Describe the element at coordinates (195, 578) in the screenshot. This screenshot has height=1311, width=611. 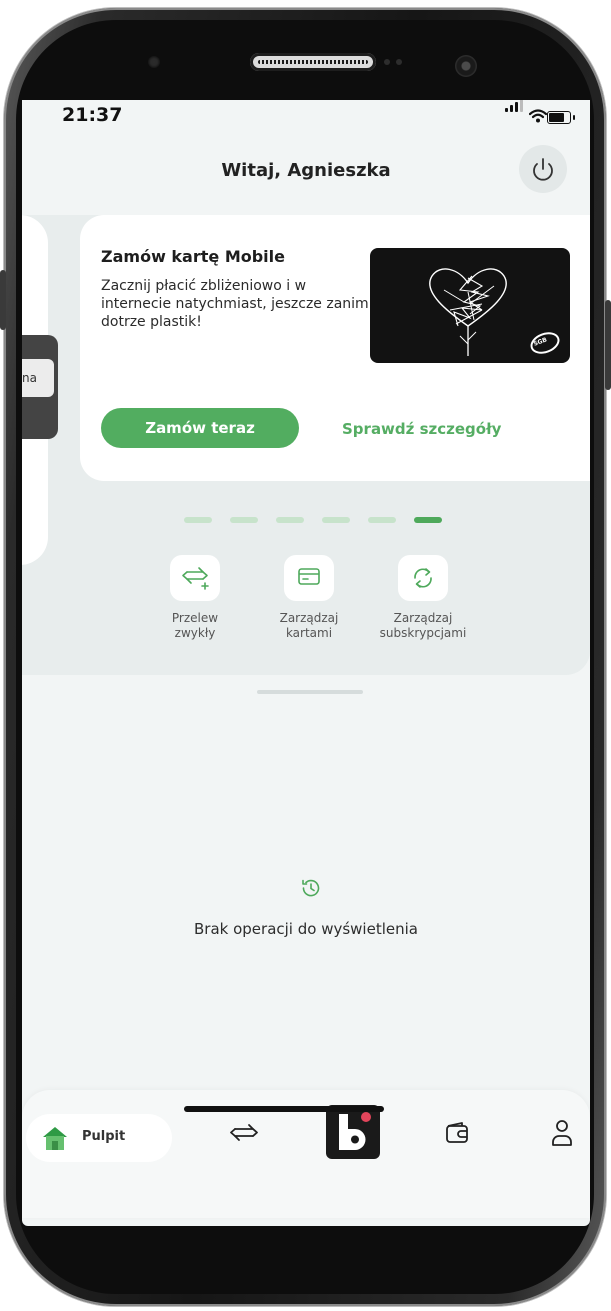
I see `transfer-plus-icon` at that location.